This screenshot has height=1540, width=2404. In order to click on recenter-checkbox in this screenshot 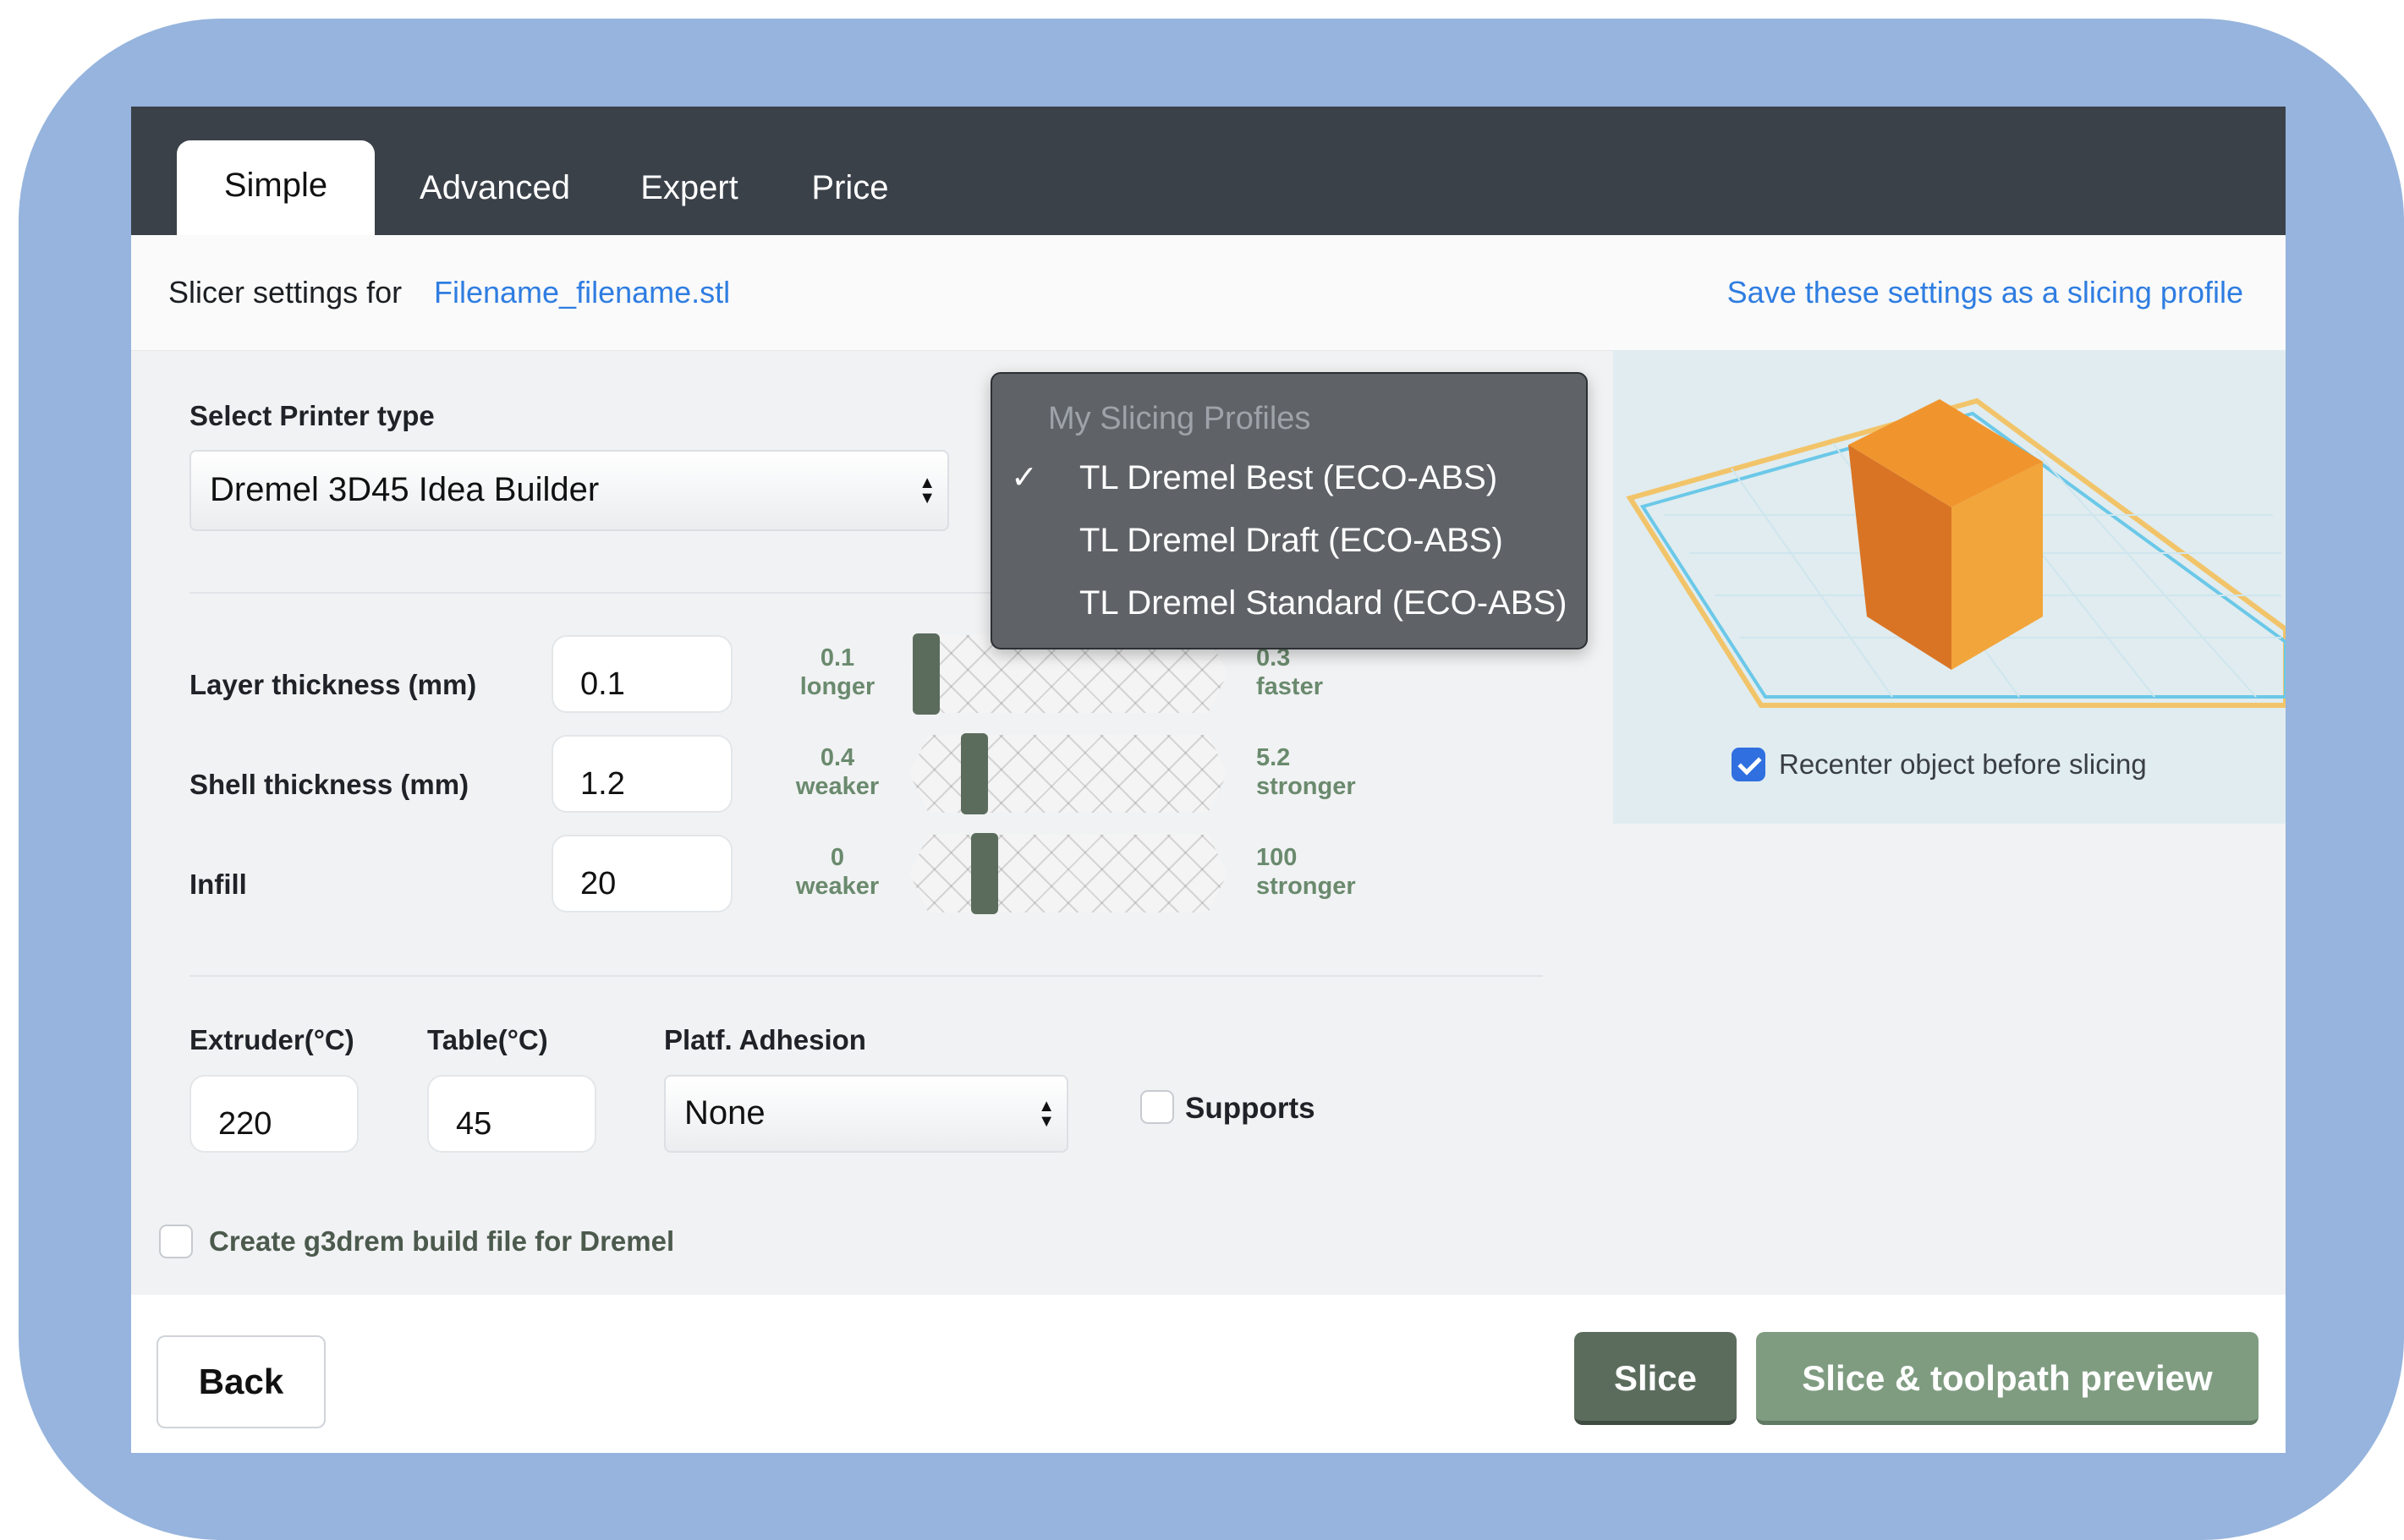, I will do `click(1748, 764)`.